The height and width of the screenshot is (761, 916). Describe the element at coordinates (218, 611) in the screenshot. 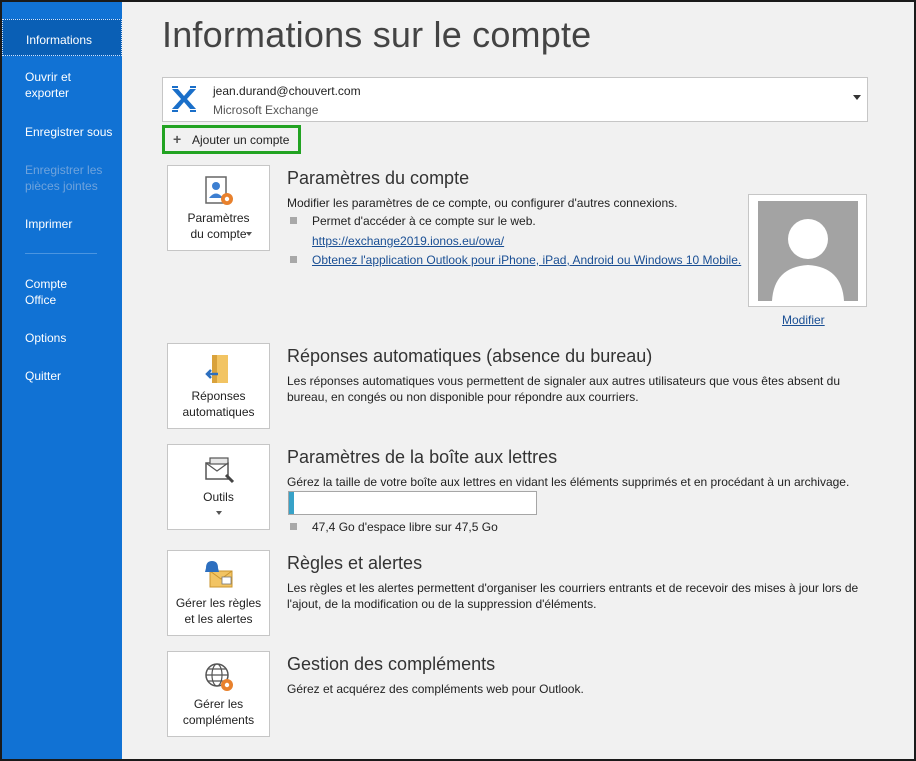

I see `rules-tile-label: Gérer les règles et les alertes` at that location.